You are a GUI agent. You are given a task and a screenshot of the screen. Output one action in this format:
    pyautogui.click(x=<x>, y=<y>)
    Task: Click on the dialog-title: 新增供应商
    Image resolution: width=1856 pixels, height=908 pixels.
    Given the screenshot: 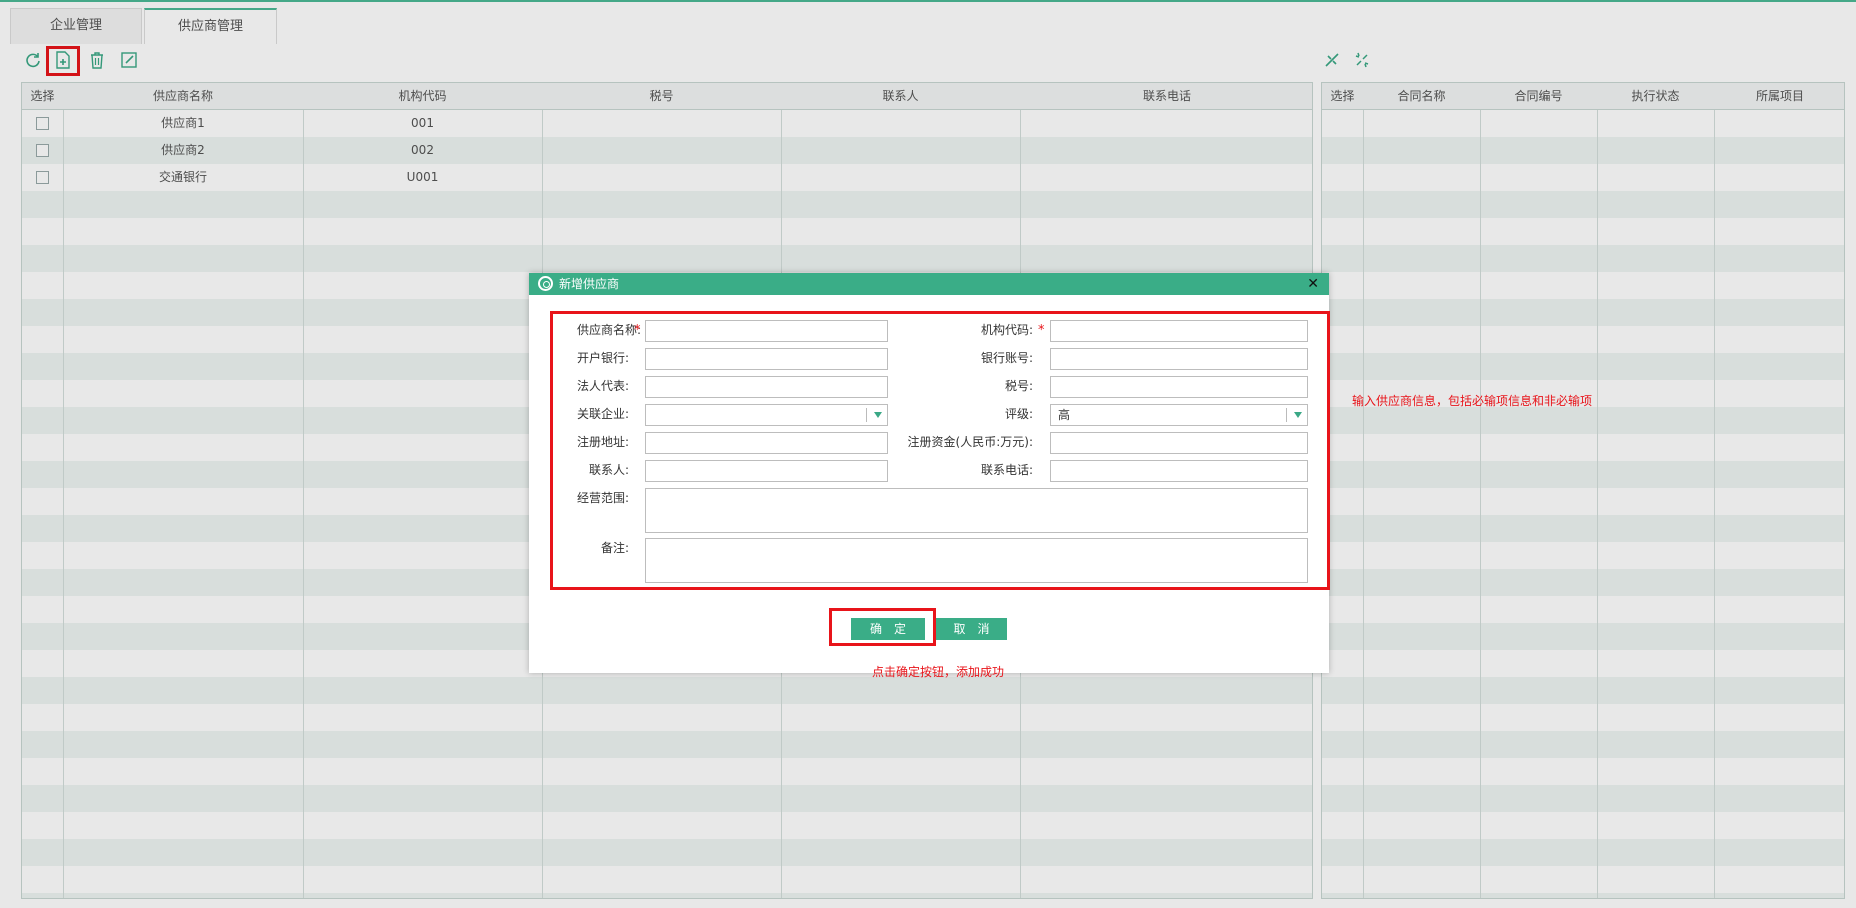 What is the action you would take?
    pyautogui.click(x=589, y=284)
    